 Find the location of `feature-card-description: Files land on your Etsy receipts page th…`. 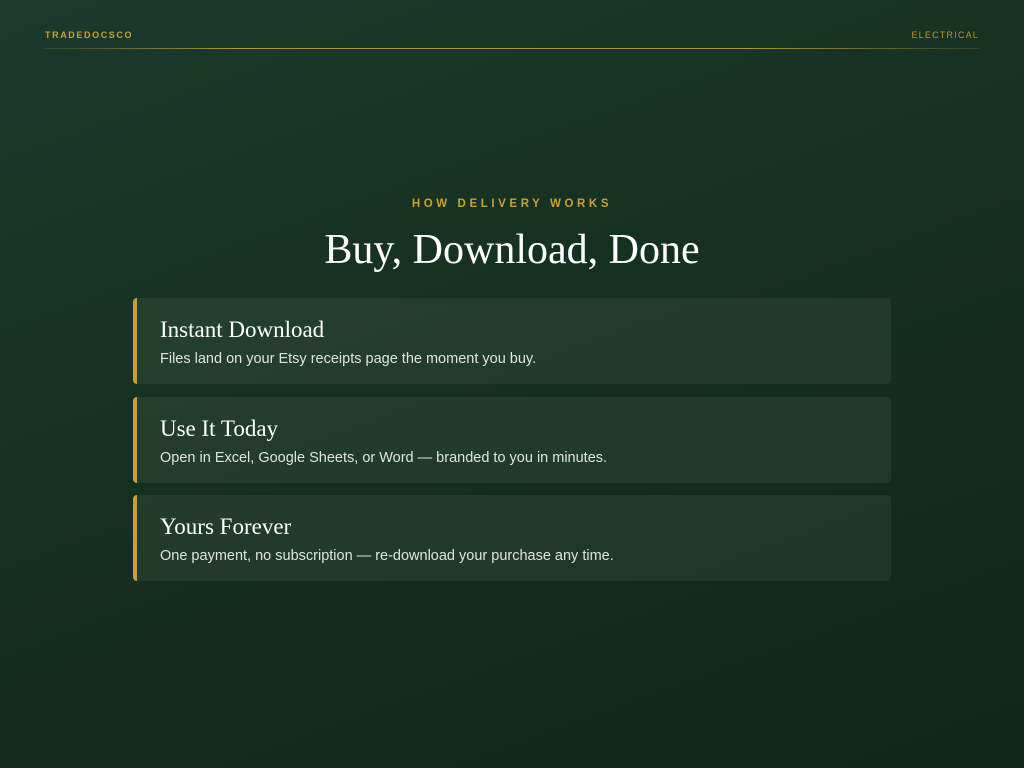

feature-card-description: Files land on your Etsy receipts page th… is located at coordinates (348, 359).